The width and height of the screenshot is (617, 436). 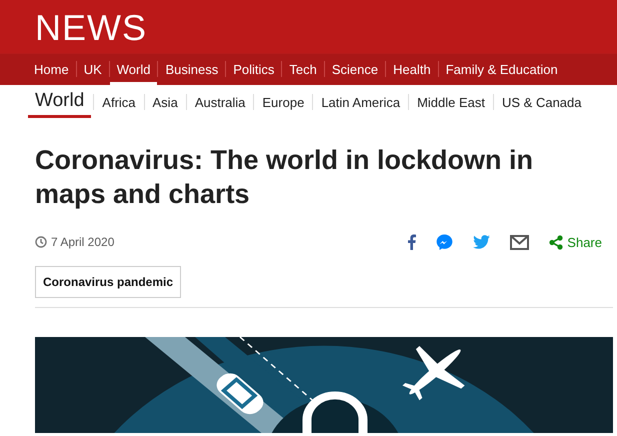 I want to click on share-button: Share, so click(x=575, y=242).